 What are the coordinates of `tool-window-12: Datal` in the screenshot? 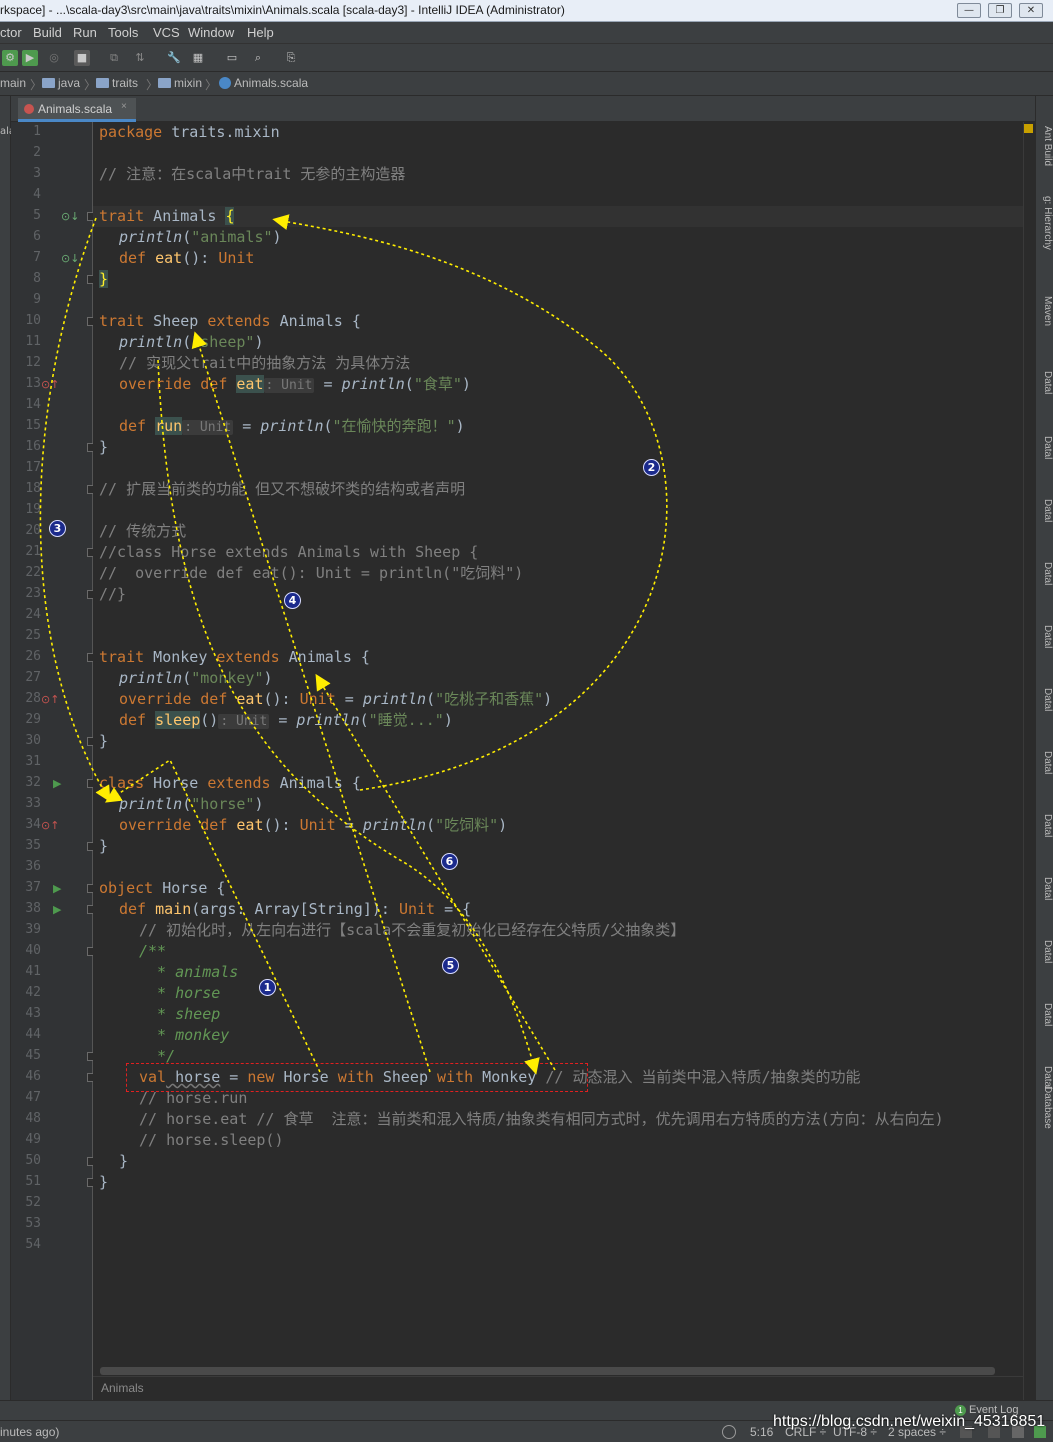 It's located at (1045, 951).